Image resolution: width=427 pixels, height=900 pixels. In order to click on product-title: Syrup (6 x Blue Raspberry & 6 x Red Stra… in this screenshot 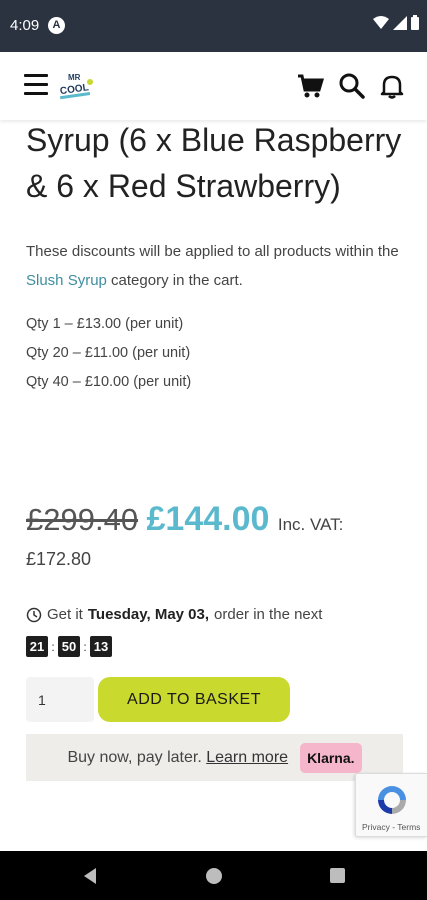, I will do `click(214, 163)`.